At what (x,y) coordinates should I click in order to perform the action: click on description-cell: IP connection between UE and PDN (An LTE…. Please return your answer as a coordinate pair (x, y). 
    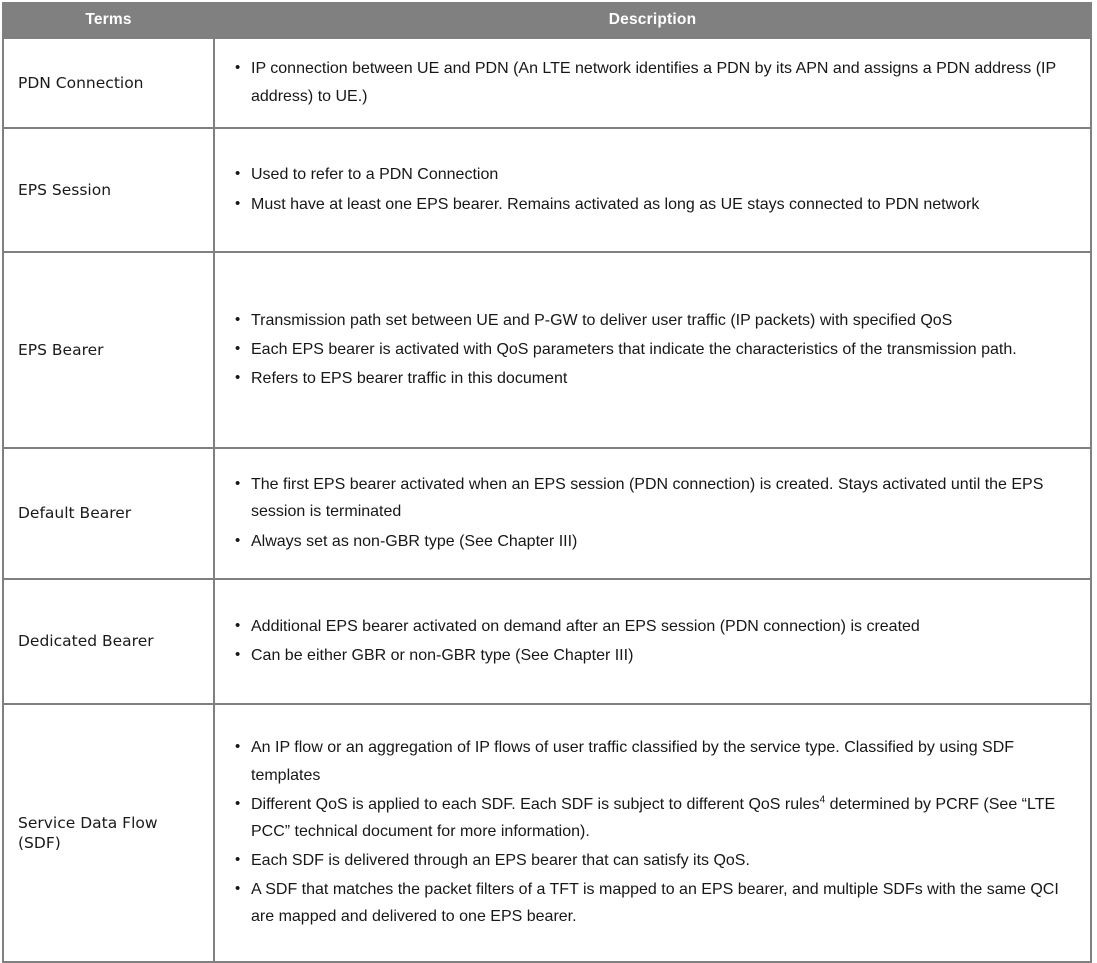
    Looking at the image, I should click on (652, 83).